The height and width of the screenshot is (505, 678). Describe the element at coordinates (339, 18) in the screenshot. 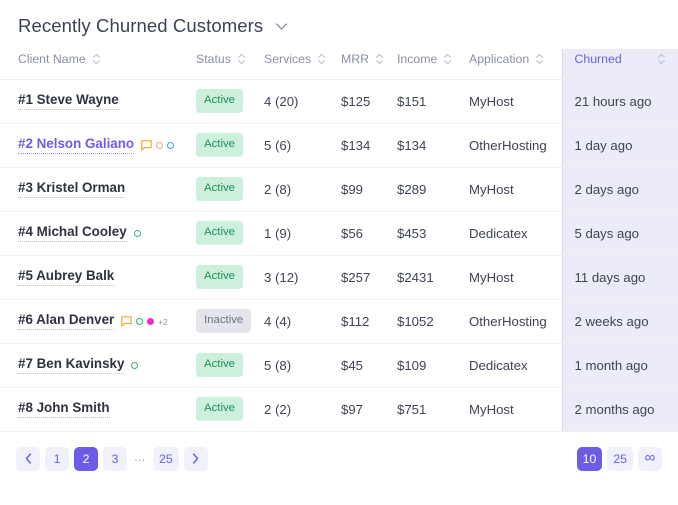

I see `card-header: Recently Churned Customers` at that location.